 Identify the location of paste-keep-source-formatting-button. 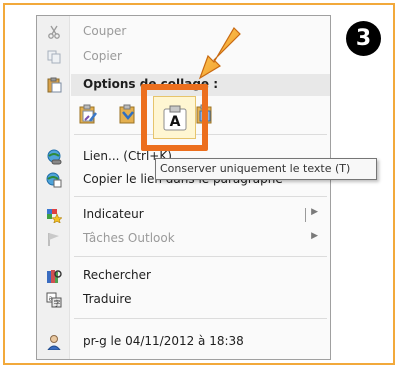
(88, 114).